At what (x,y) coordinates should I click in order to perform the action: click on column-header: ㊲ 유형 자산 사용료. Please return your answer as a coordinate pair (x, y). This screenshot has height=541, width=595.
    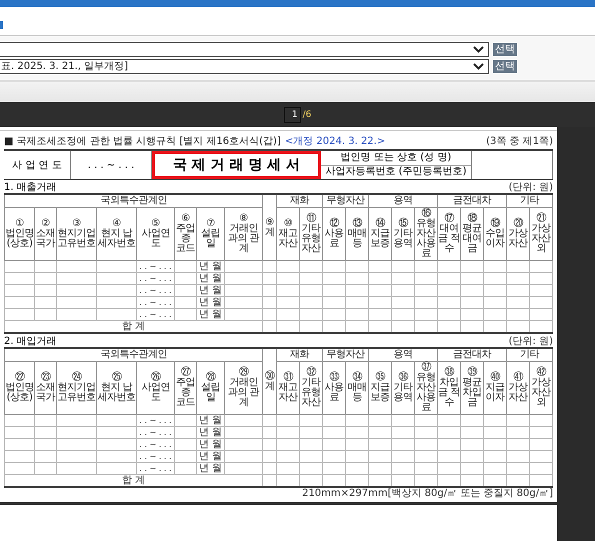
    Looking at the image, I should click on (426, 388).